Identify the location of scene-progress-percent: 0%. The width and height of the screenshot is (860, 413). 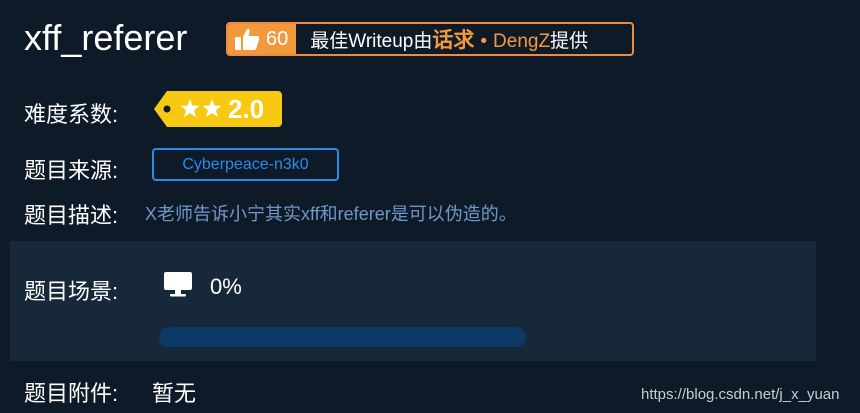
(226, 286).